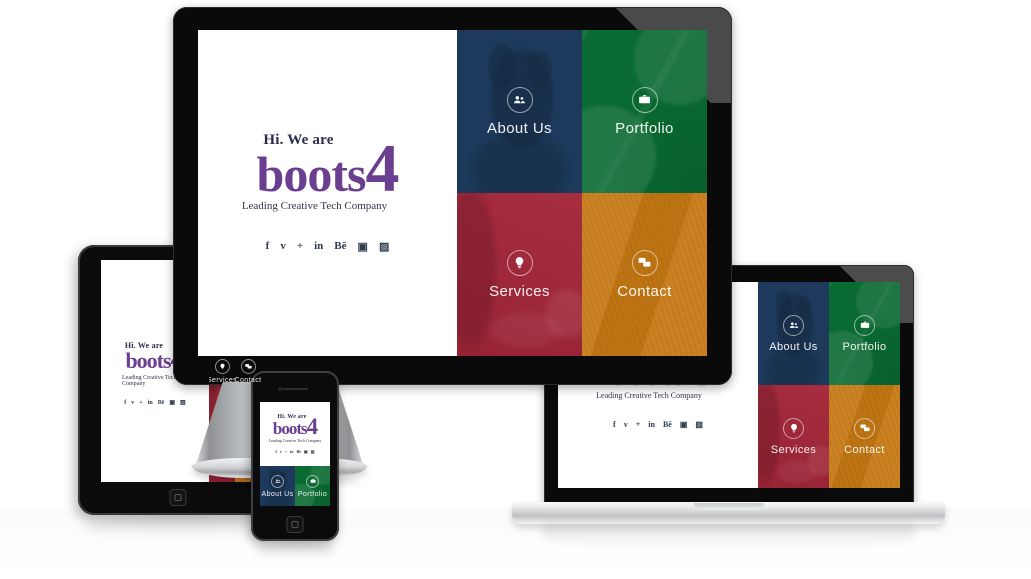 The width and height of the screenshot is (1031, 579). I want to click on social-links-desktop: f ᴠ + in Bē ▣ ▨, so click(328, 246).